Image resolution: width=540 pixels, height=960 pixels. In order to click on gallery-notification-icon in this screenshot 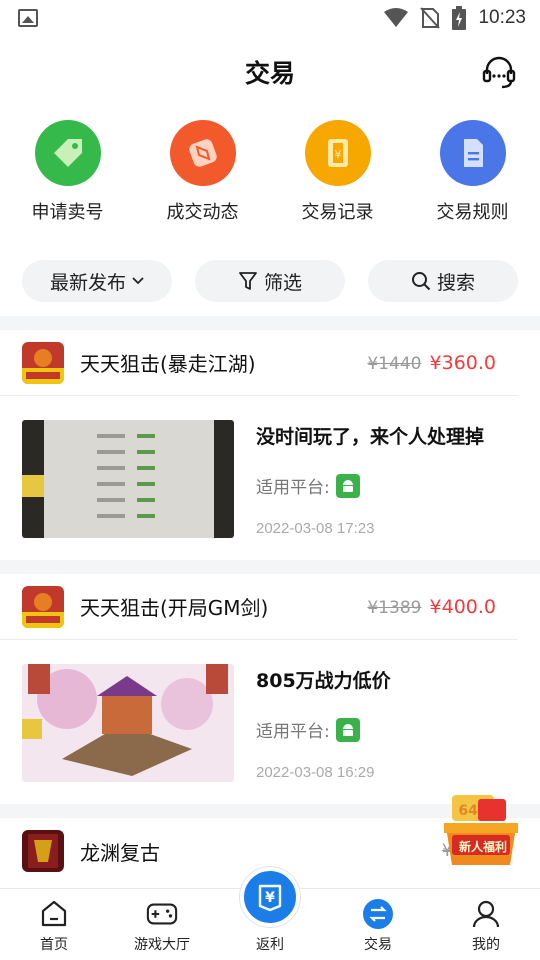, I will do `click(28, 18)`.